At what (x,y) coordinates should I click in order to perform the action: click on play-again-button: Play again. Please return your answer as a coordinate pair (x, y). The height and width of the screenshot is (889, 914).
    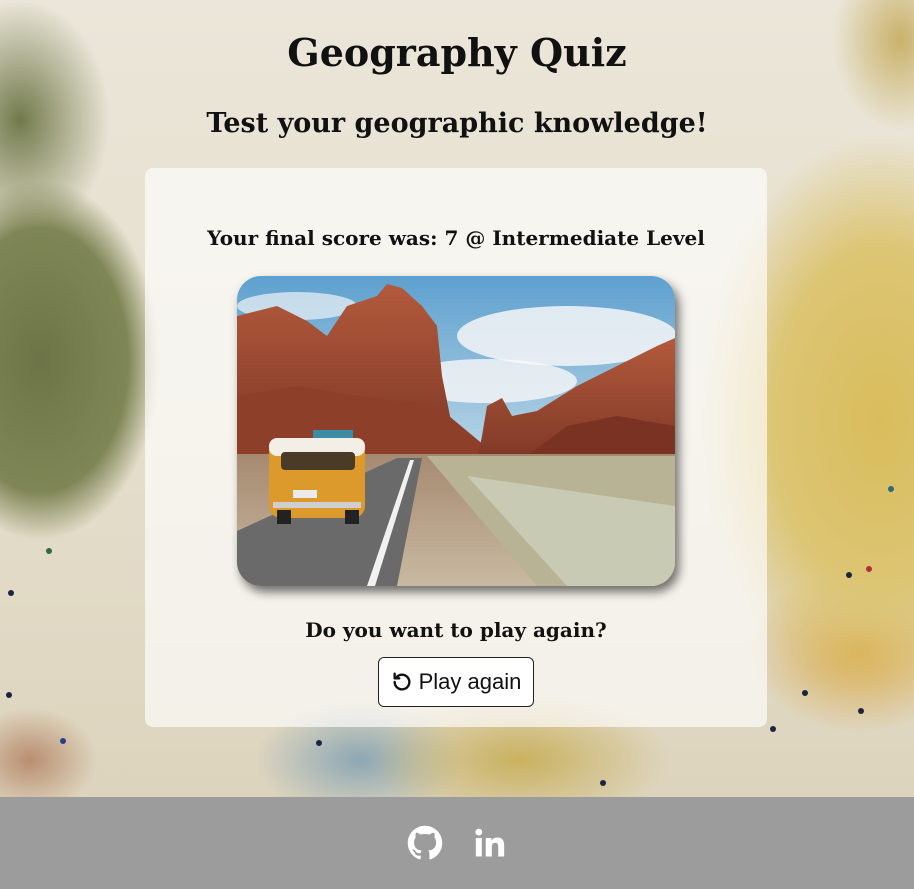
    Looking at the image, I should click on (456, 682).